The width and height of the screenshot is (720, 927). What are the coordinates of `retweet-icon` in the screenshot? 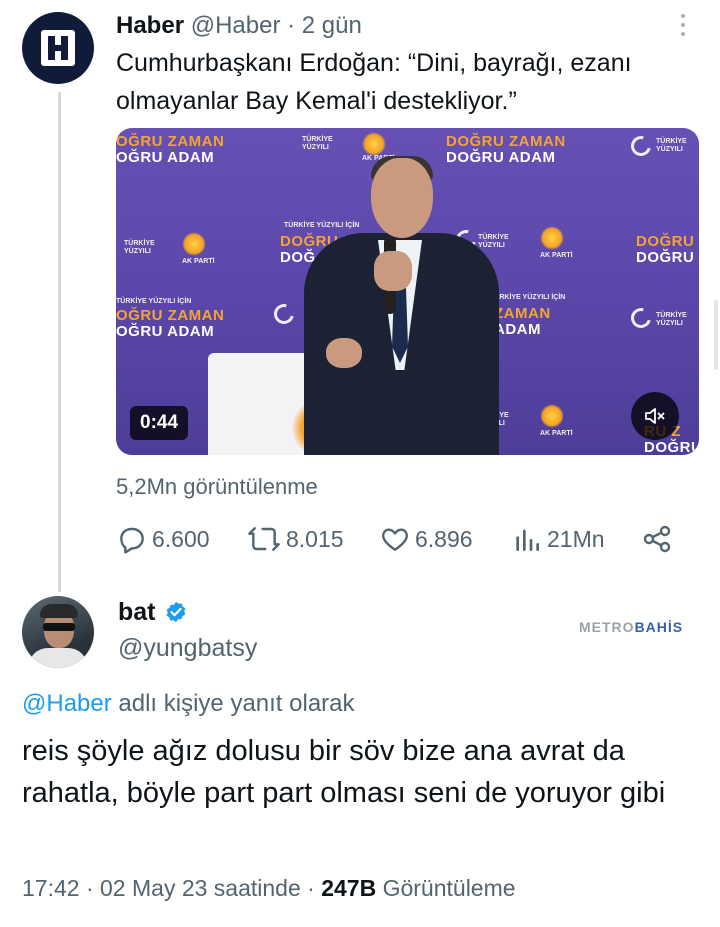 It's located at (264, 539).